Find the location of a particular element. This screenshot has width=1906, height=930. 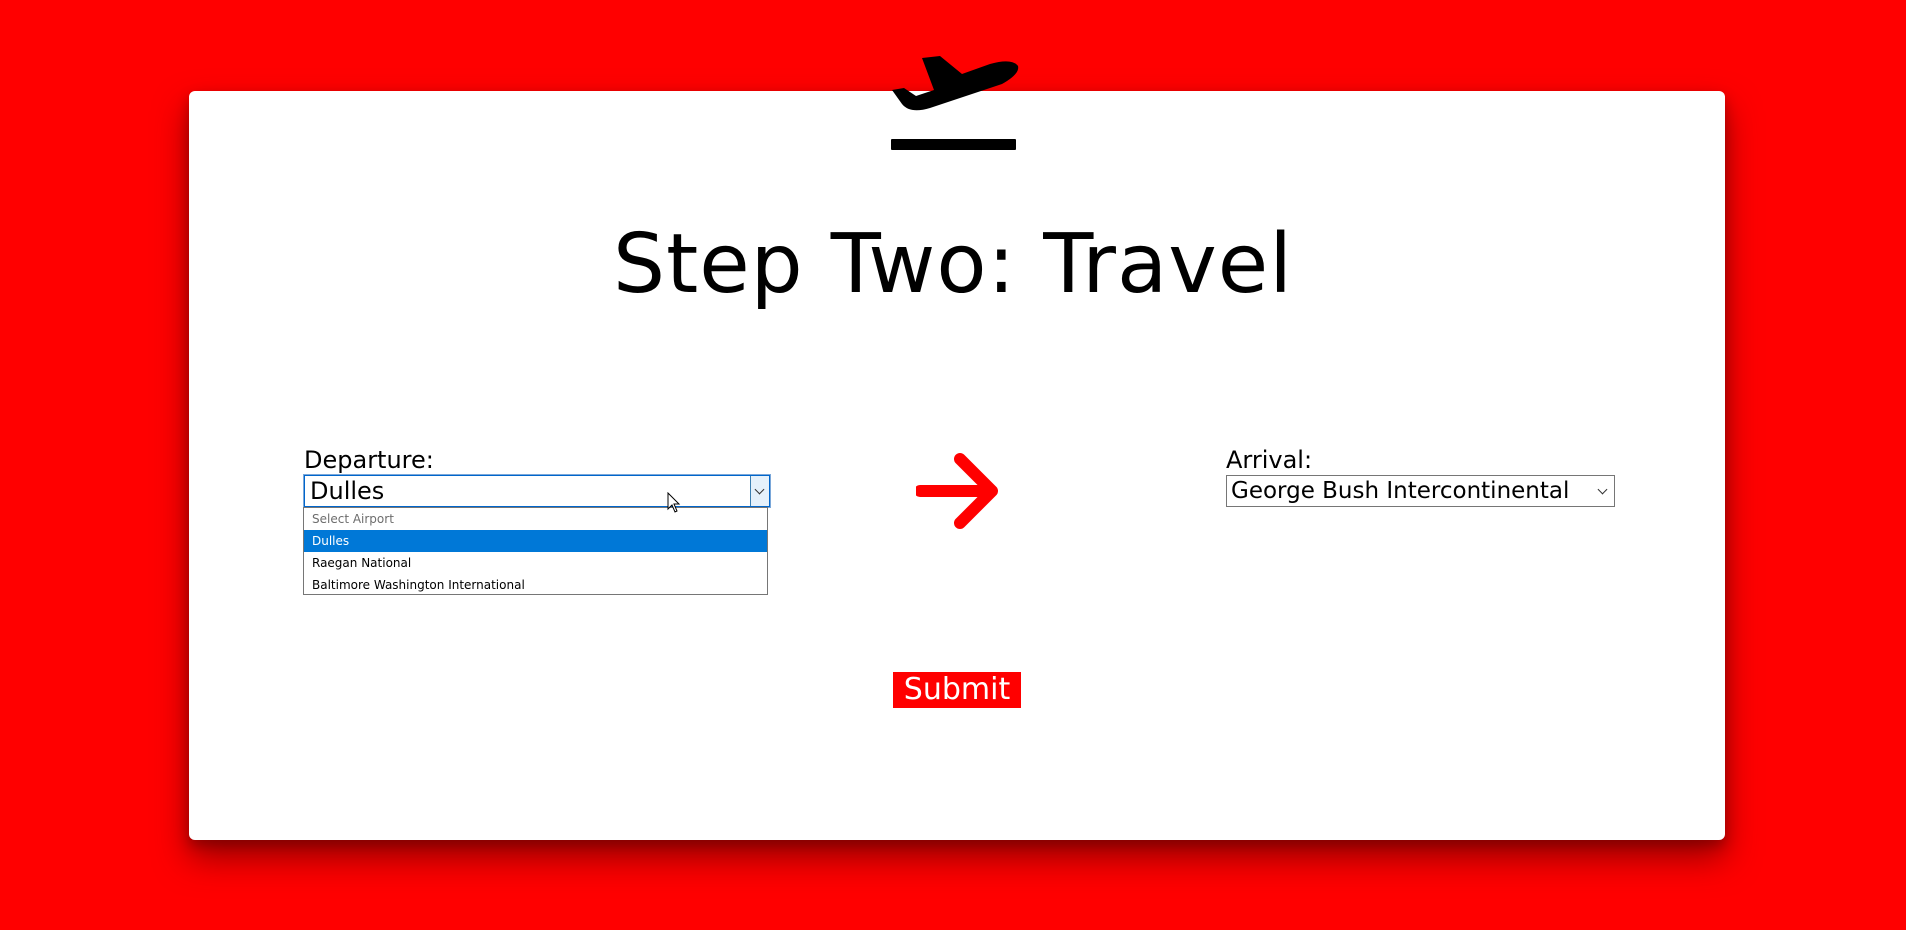

departure-label: Departure: is located at coordinates (369, 460).